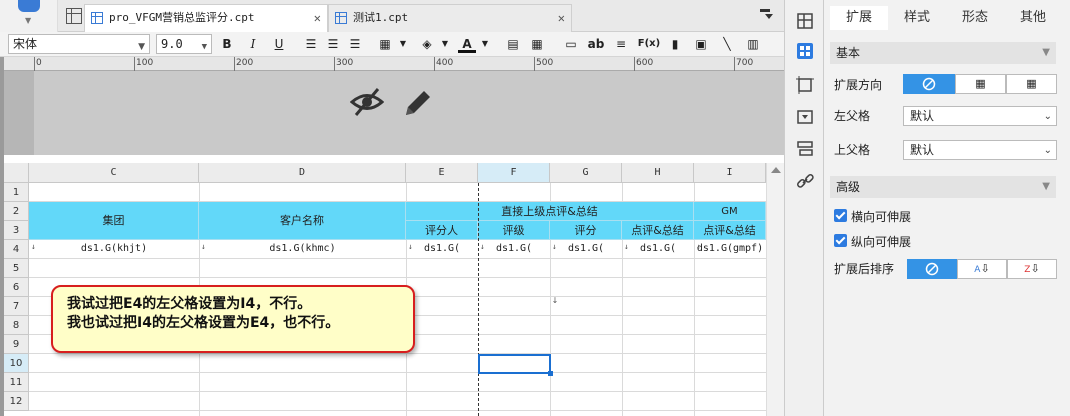  I want to click on header-cell-customer: 客户名称, so click(302, 221).